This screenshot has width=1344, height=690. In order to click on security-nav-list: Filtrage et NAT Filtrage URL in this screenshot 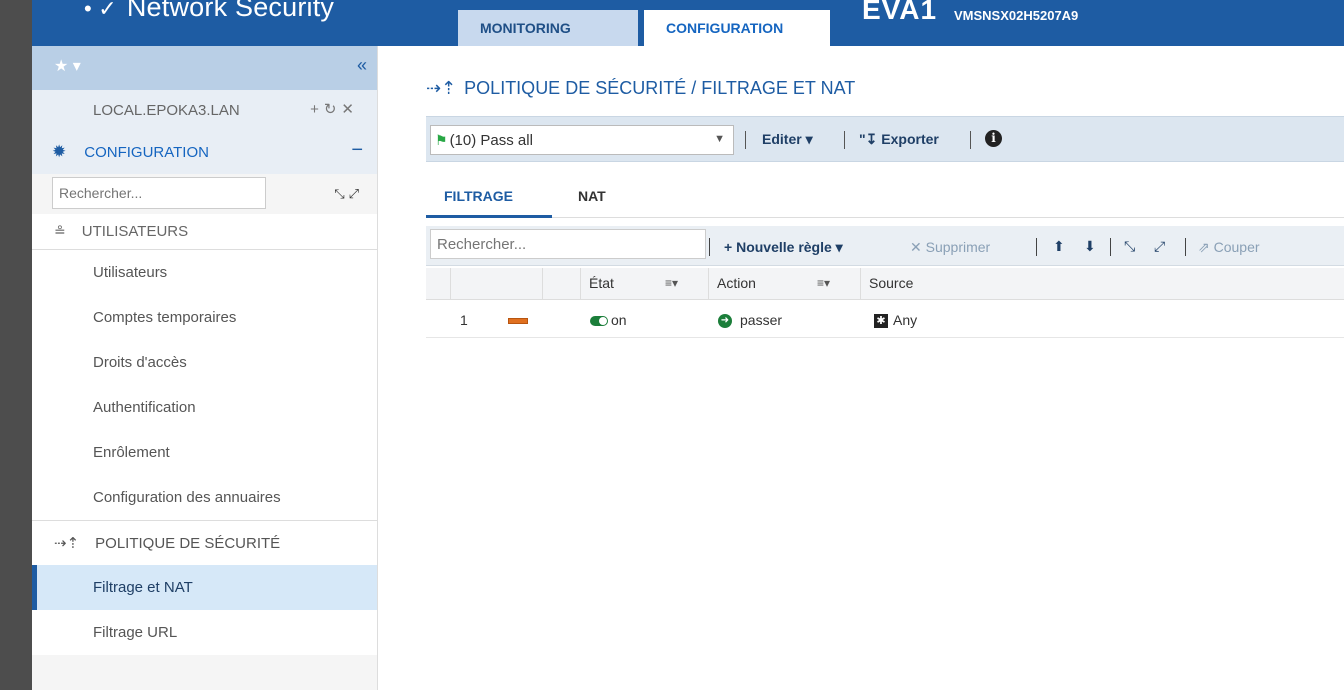, I will do `click(204, 610)`.